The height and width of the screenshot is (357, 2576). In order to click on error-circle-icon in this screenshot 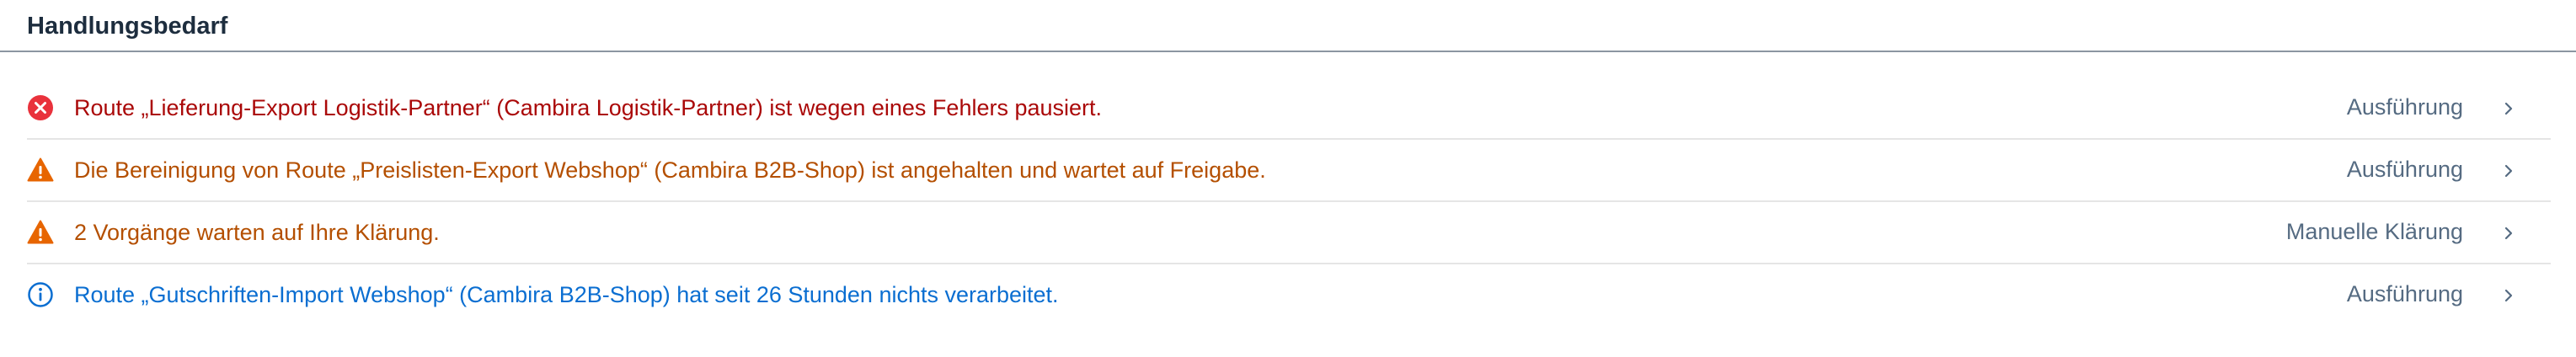, I will do `click(40, 107)`.